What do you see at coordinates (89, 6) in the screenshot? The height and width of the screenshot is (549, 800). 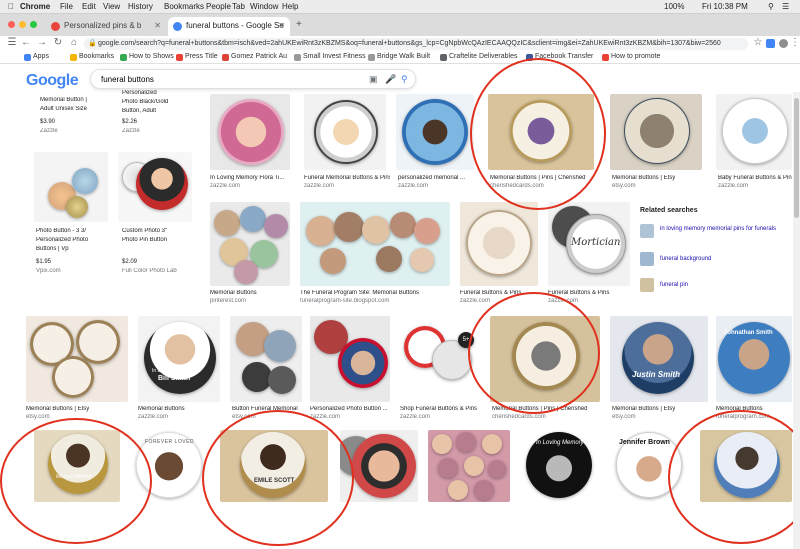 I see `menu-edit: Edit` at bounding box center [89, 6].